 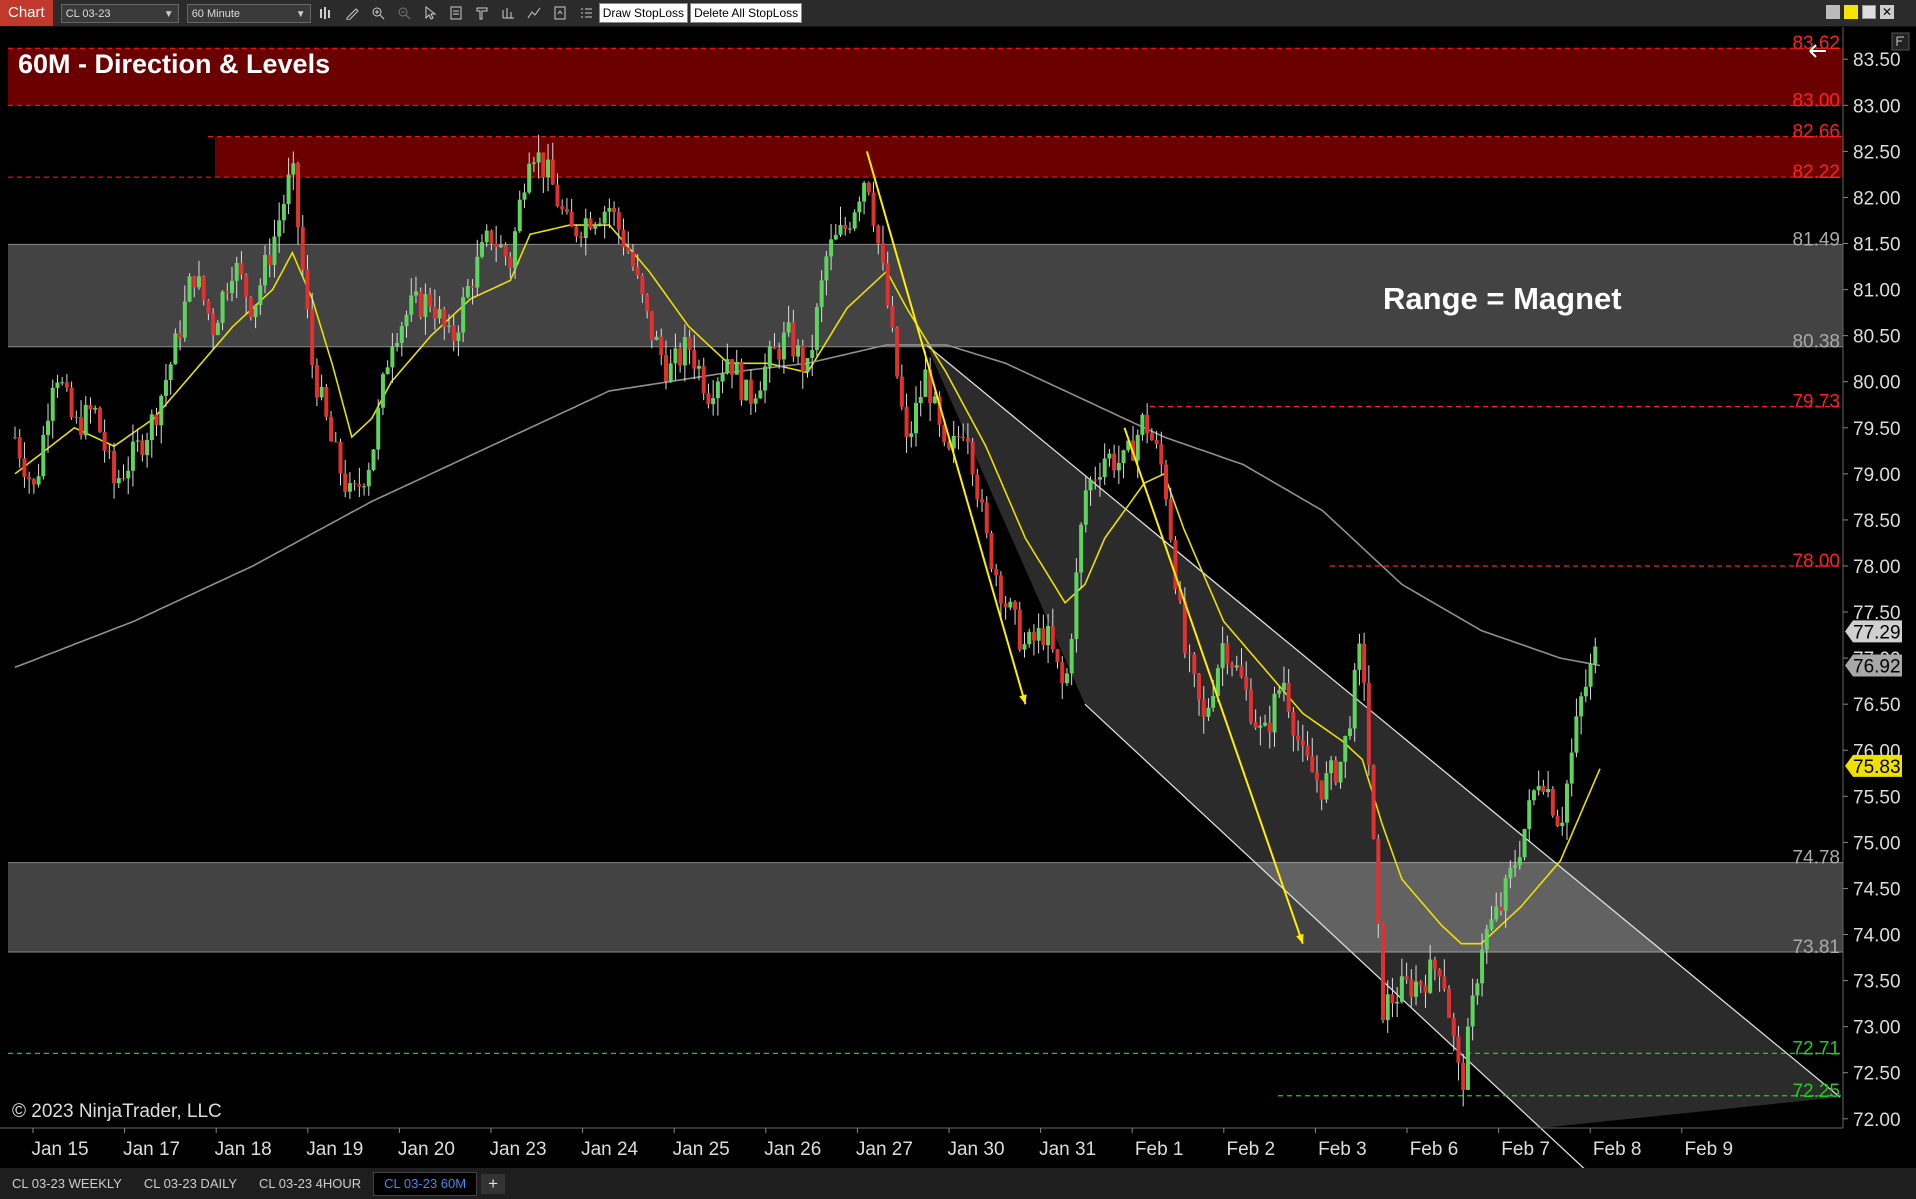 I want to click on interval-select: 60 Minute ▼, so click(x=248, y=13).